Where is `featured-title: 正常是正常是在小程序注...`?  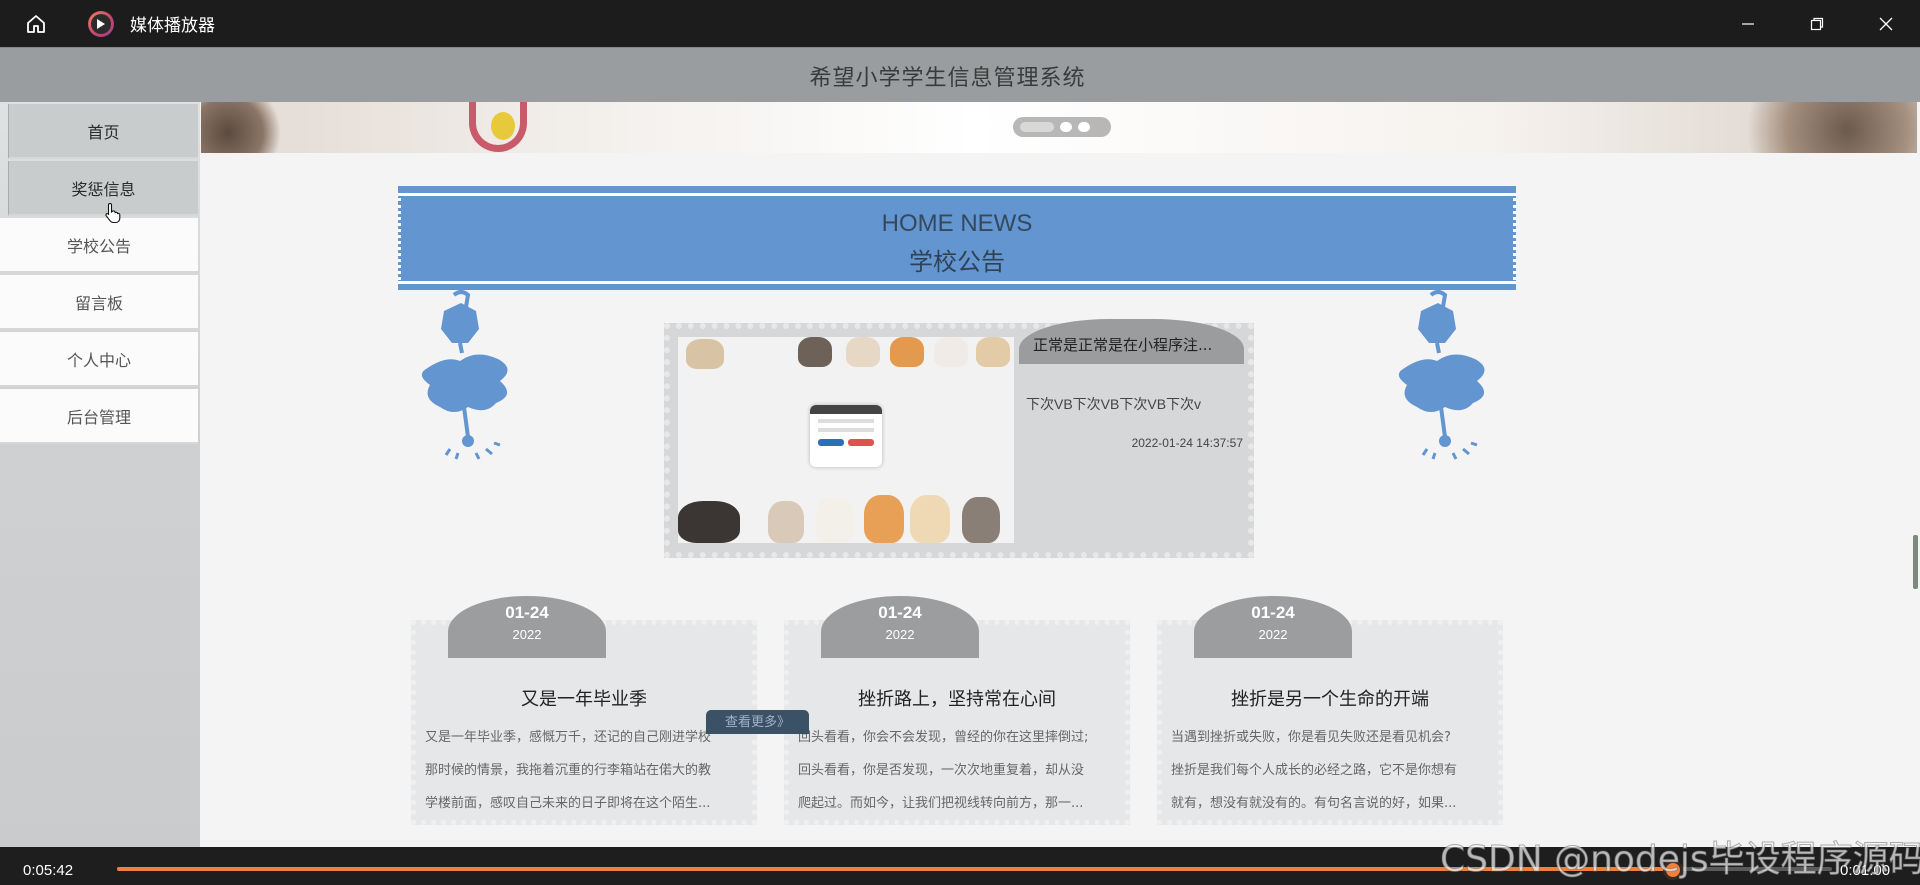 featured-title: 正常是正常是在小程序注... is located at coordinates (1133, 344).